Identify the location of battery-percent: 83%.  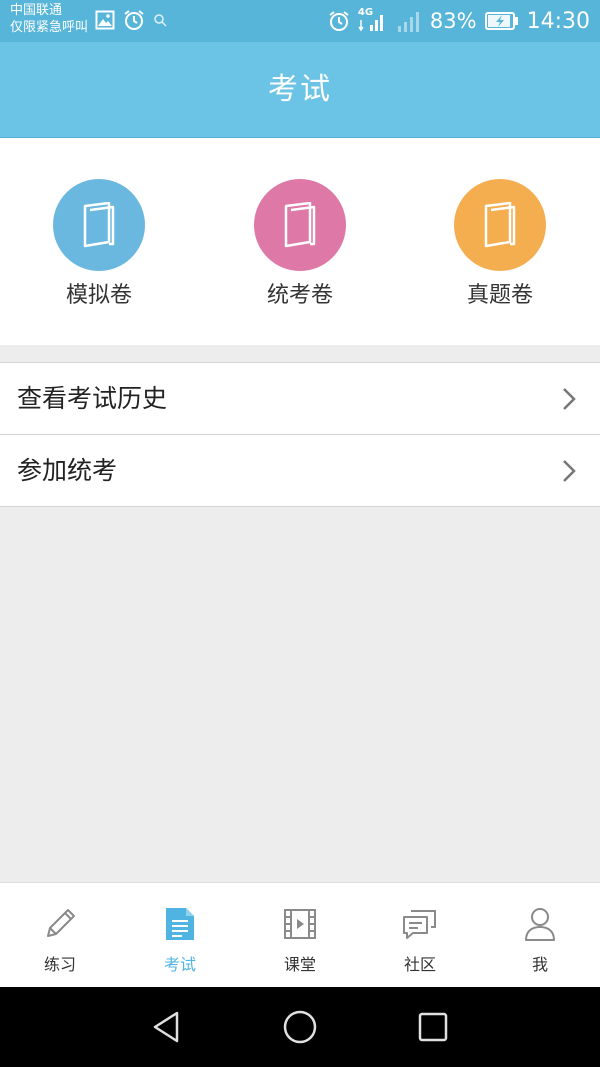
(453, 21).